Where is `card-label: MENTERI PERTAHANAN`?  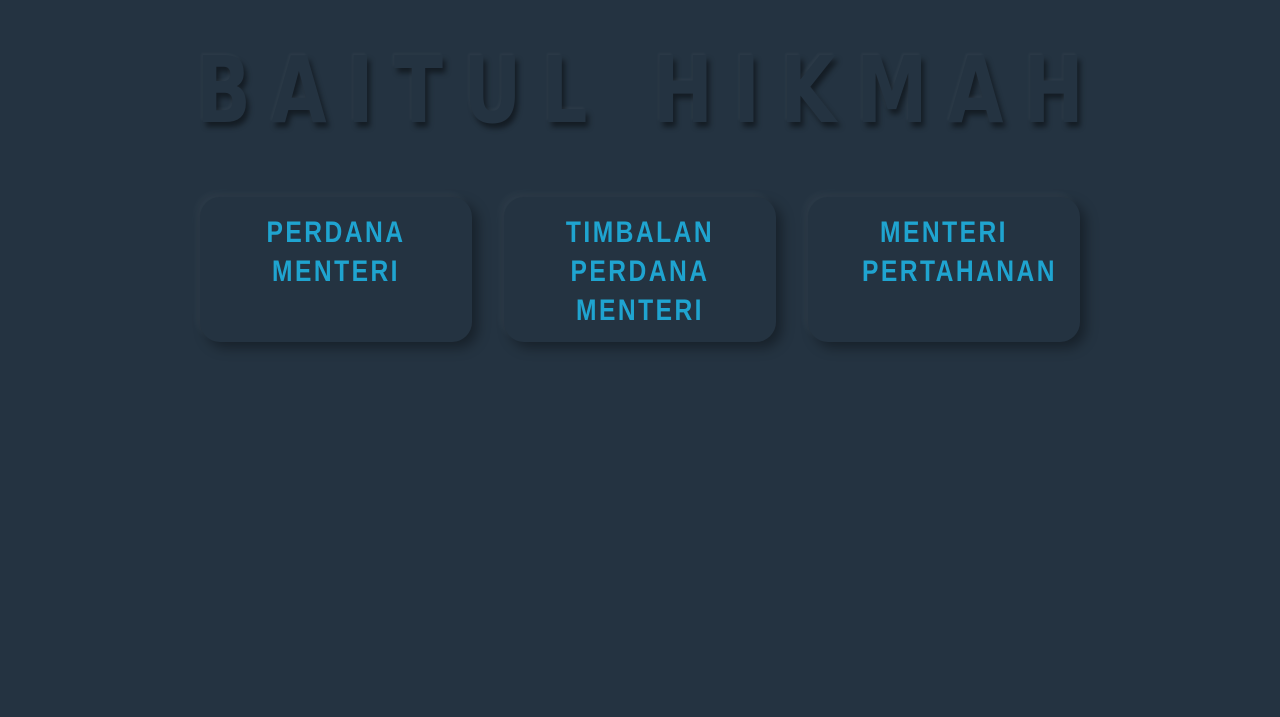
card-label: MENTERI PERTAHANAN is located at coordinates (959, 252).